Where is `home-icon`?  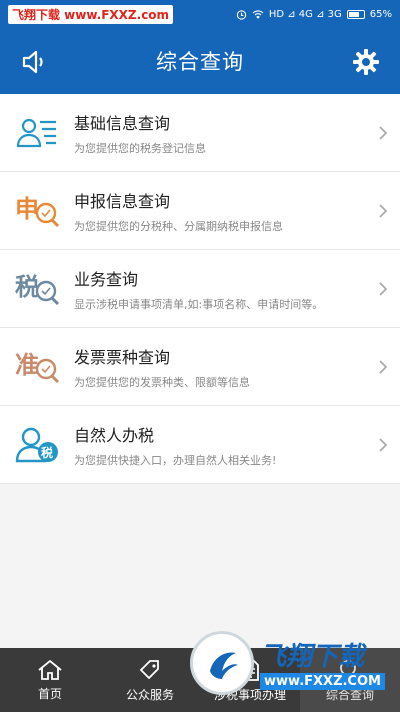 home-icon is located at coordinates (50, 669).